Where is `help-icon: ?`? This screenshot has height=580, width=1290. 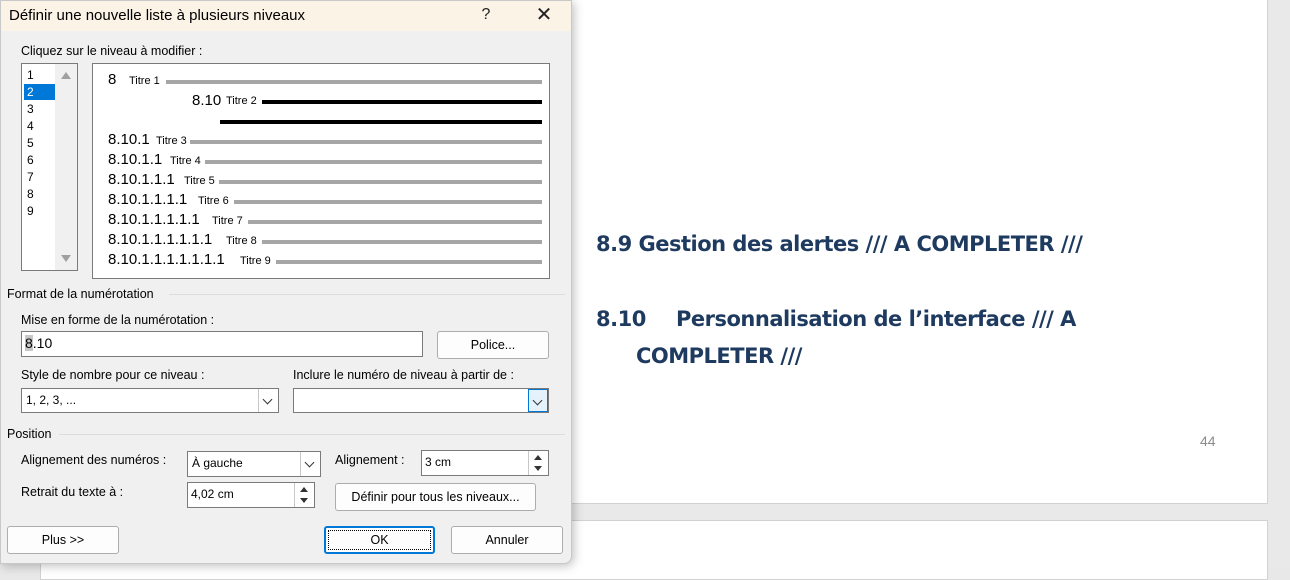
help-icon: ? is located at coordinates (486, 16).